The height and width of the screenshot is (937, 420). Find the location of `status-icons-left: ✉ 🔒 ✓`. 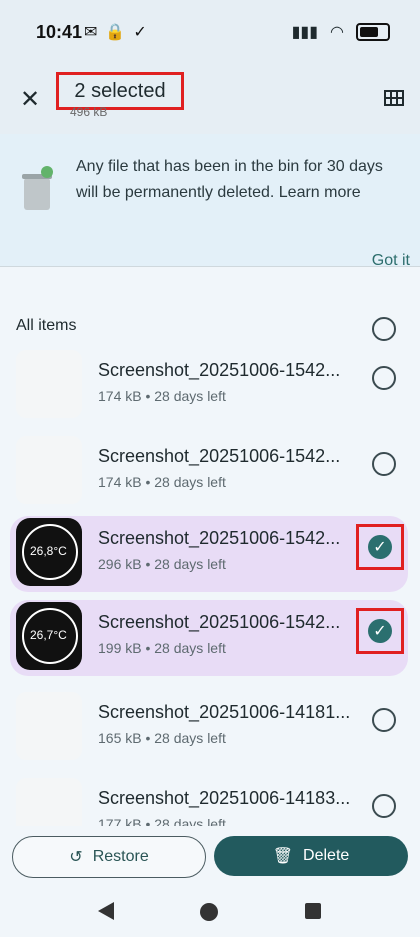

status-icons-left: ✉ 🔒 ✓ is located at coordinates (115, 32).